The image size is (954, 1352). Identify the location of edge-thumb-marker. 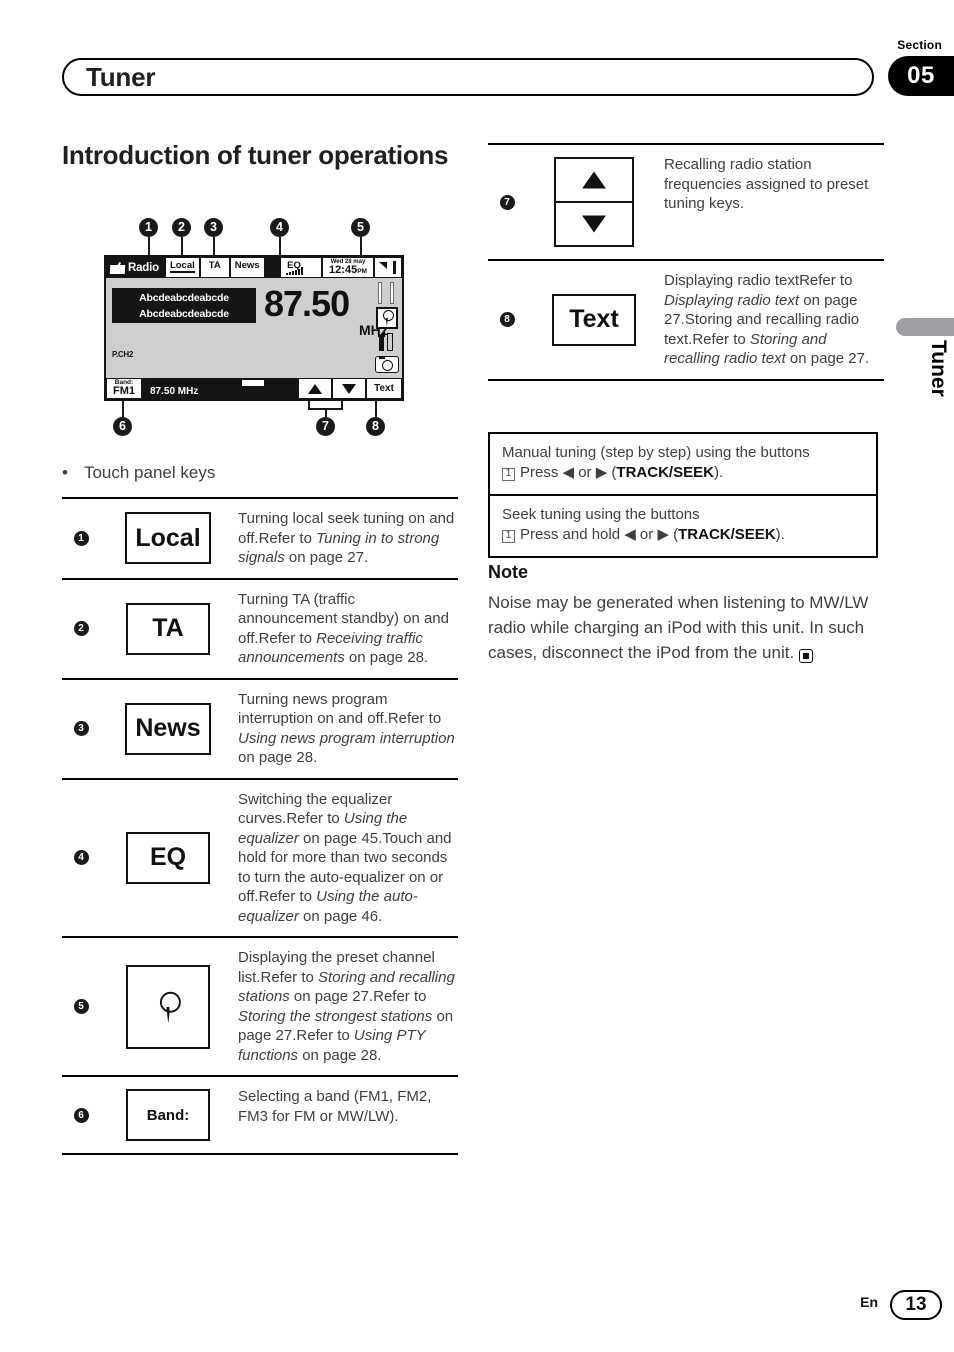
(925, 327).